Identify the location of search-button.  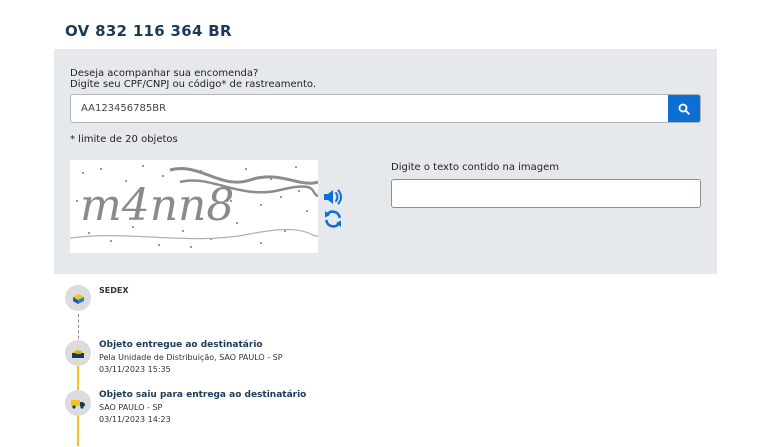
(684, 108).